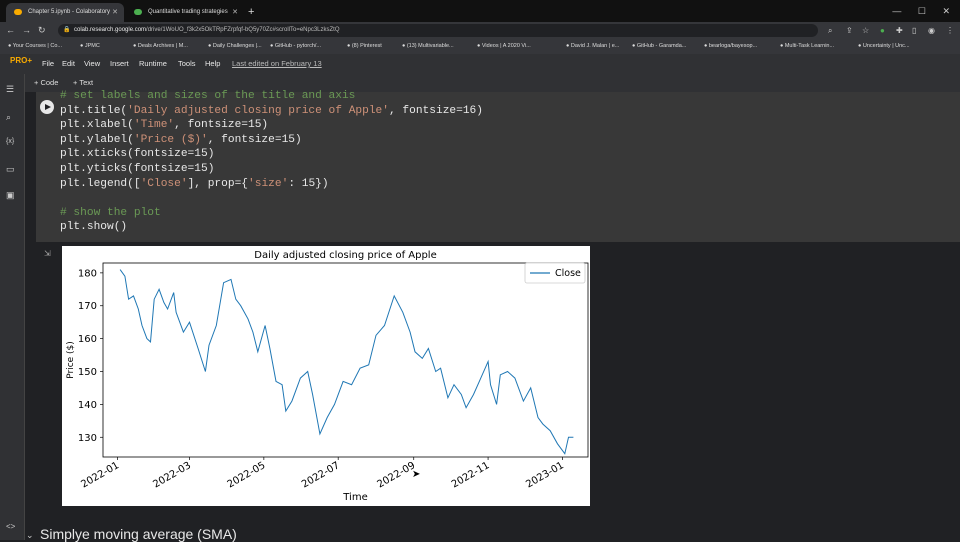  Describe the element at coordinates (137, 154) in the screenshot. I see `code-token: plt.xticks(fontsize=15)` at that location.